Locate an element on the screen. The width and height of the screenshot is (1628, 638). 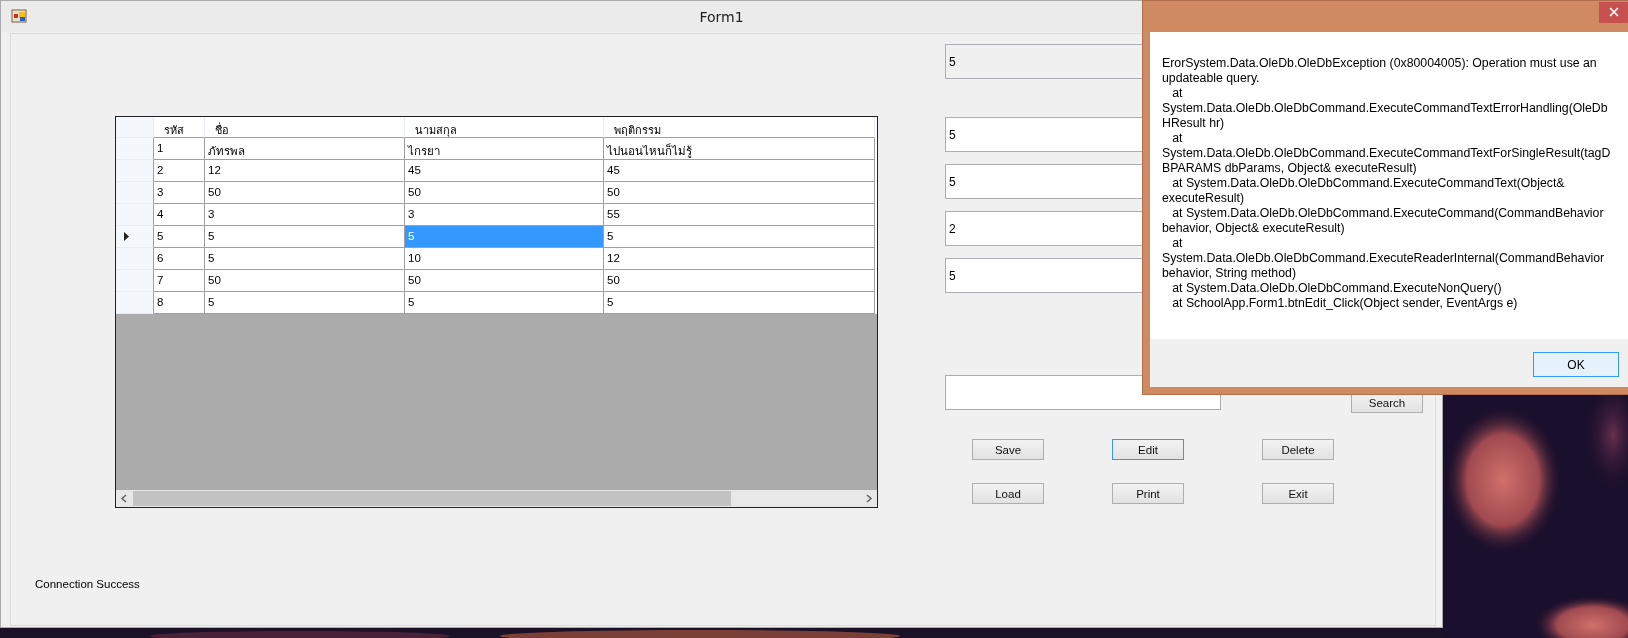
close-icon is located at coordinates (1613, 12).